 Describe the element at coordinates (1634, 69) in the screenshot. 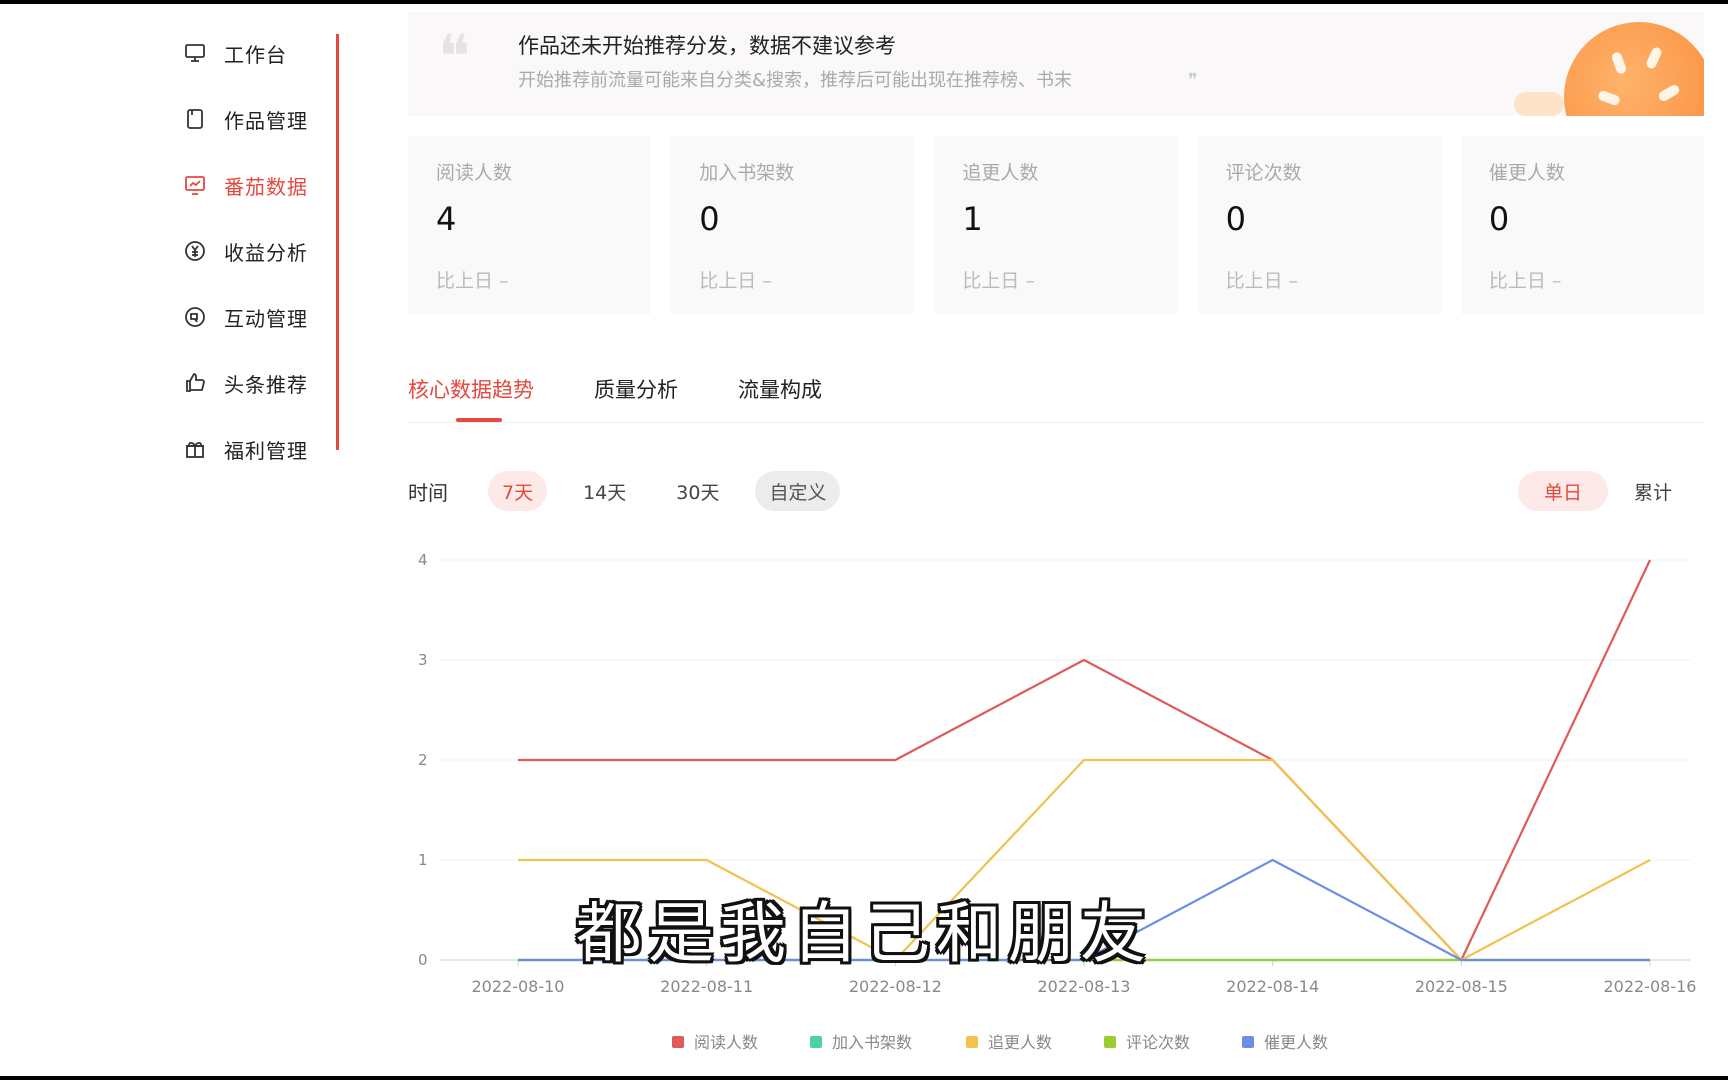

I see `orange-illustration` at that location.